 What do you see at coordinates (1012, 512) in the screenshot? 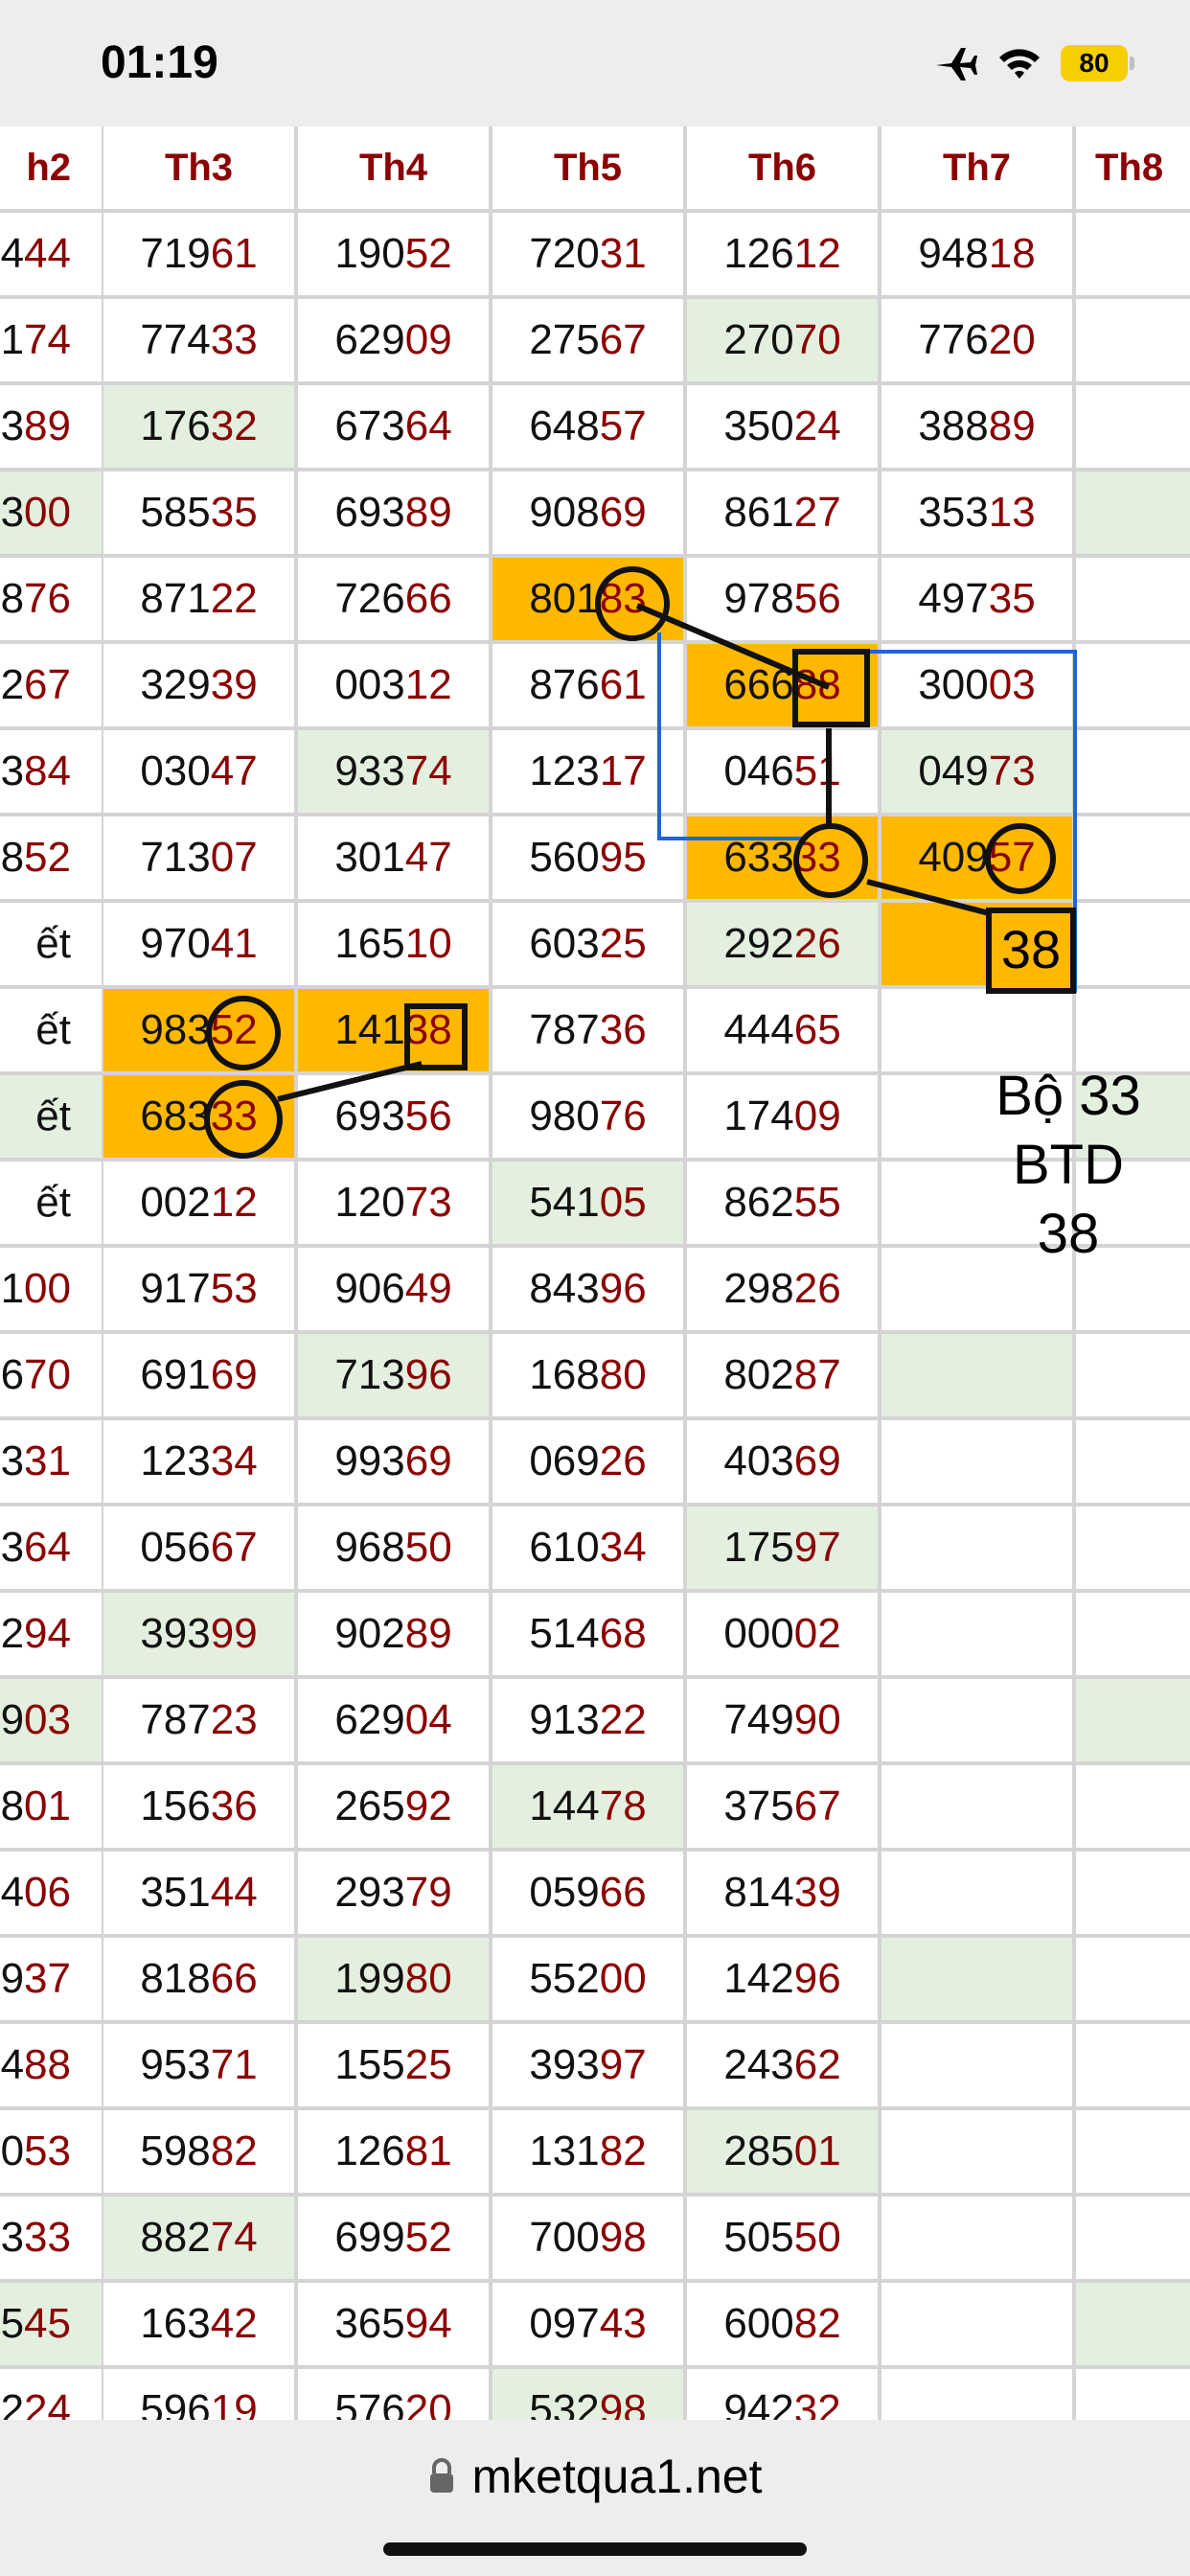
I see `cell-tail: 13` at bounding box center [1012, 512].